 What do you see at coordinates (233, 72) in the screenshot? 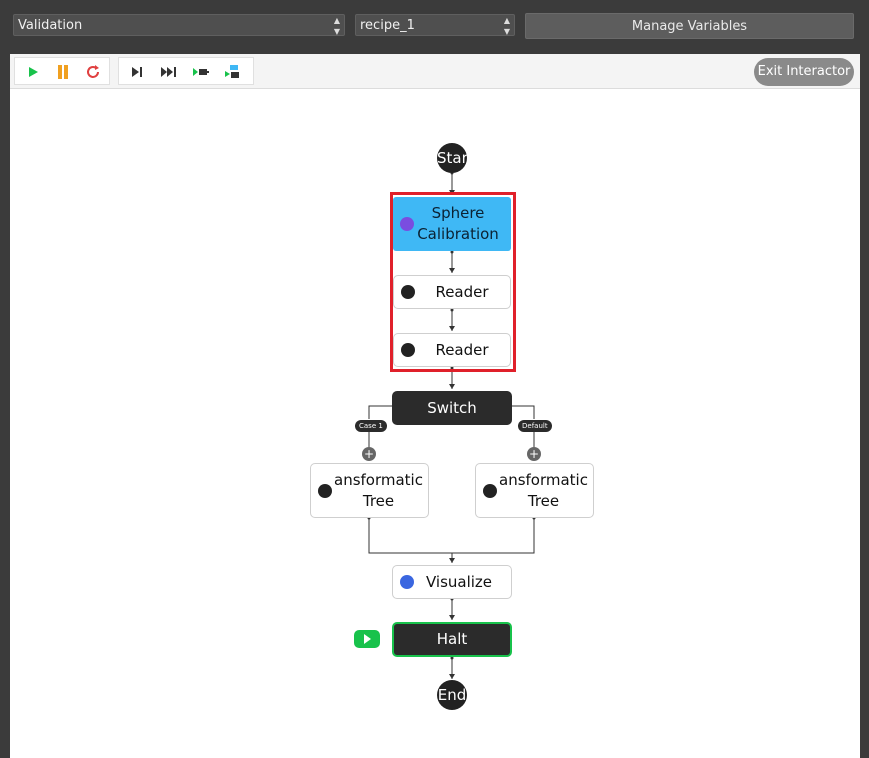
I see `step-node-icon` at bounding box center [233, 72].